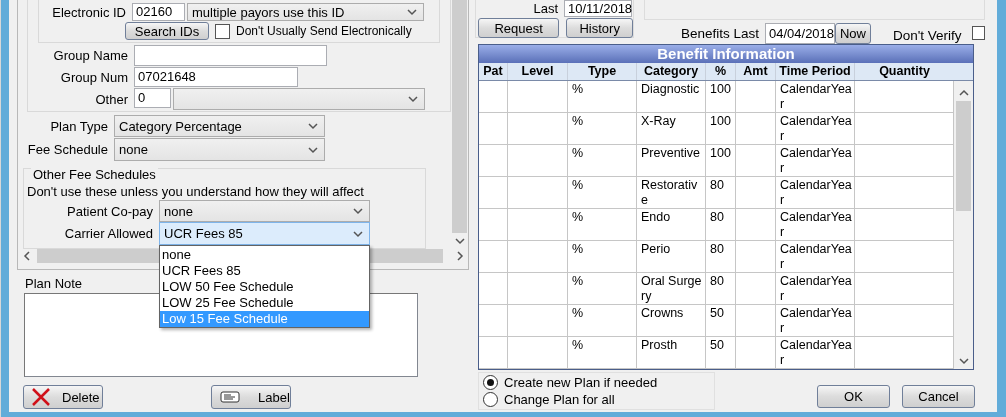 The image size is (1006, 417). What do you see at coordinates (67, 149) in the screenshot?
I see `field-label: Fee Schedule` at bounding box center [67, 149].